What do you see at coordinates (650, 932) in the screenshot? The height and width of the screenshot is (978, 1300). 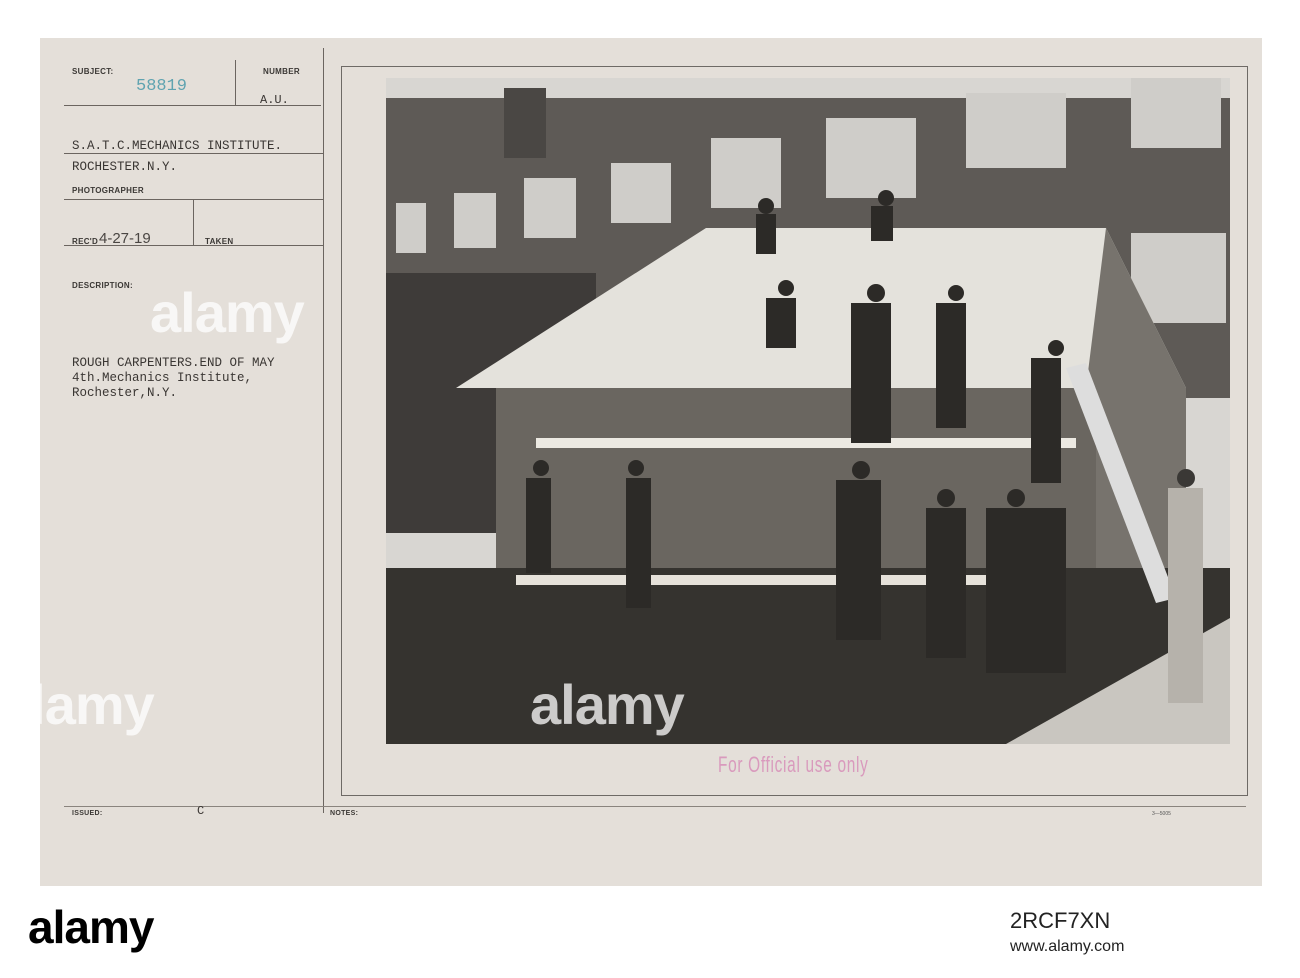 I see `stock-footer: alamy 2RCF7XN www.alamy.com` at bounding box center [650, 932].